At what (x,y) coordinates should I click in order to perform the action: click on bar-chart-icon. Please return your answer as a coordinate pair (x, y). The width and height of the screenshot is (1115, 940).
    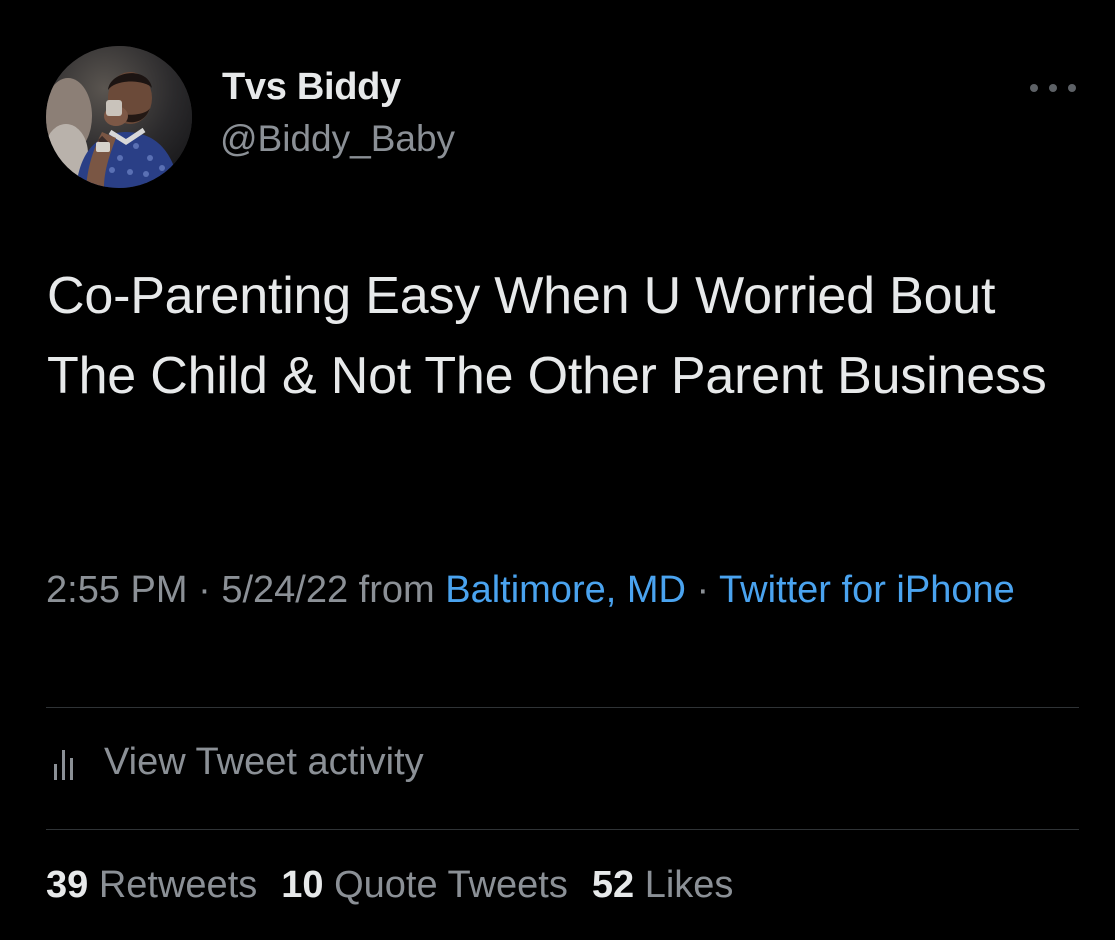
    Looking at the image, I should click on (63, 764).